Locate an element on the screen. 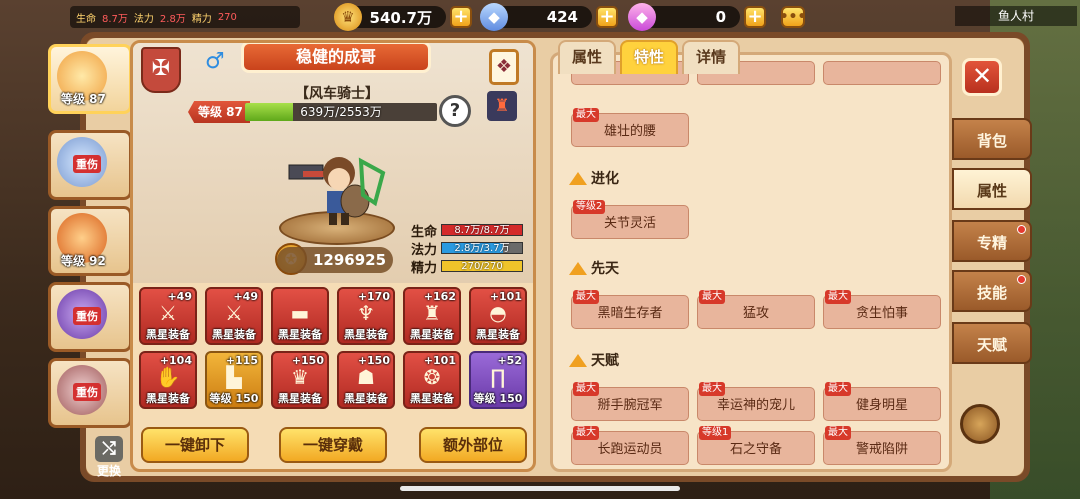 The height and width of the screenshot is (499, 1080). xp-bar: 639万/2553万 is located at coordinates (341, 112).